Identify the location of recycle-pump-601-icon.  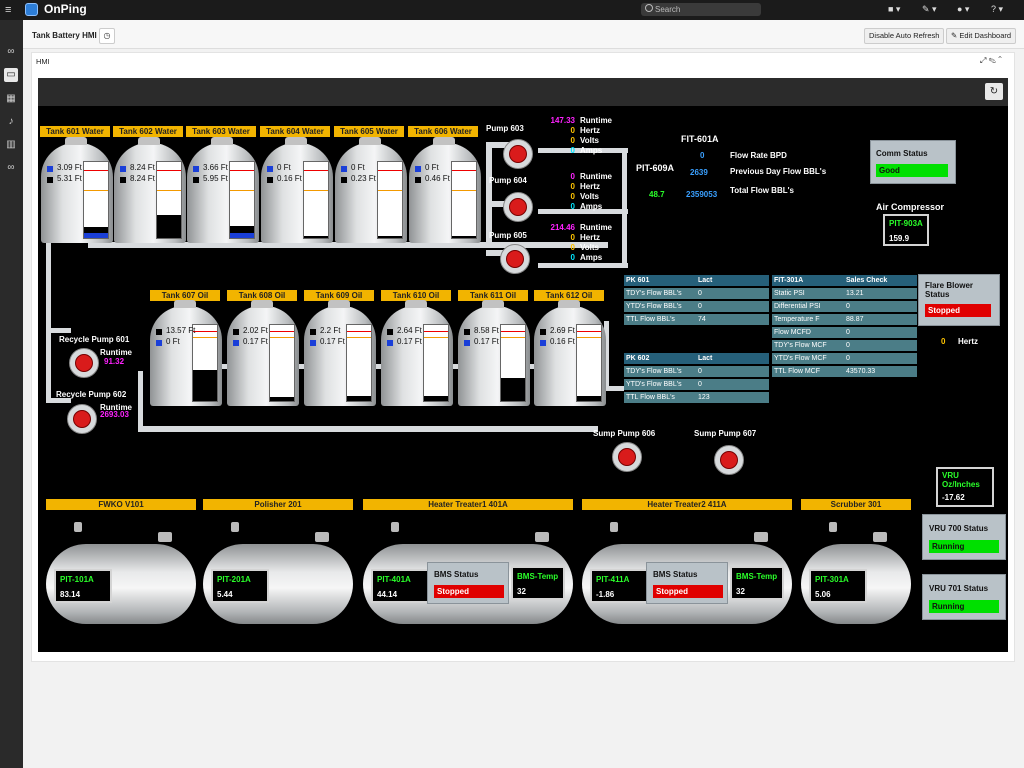
(84, 363).